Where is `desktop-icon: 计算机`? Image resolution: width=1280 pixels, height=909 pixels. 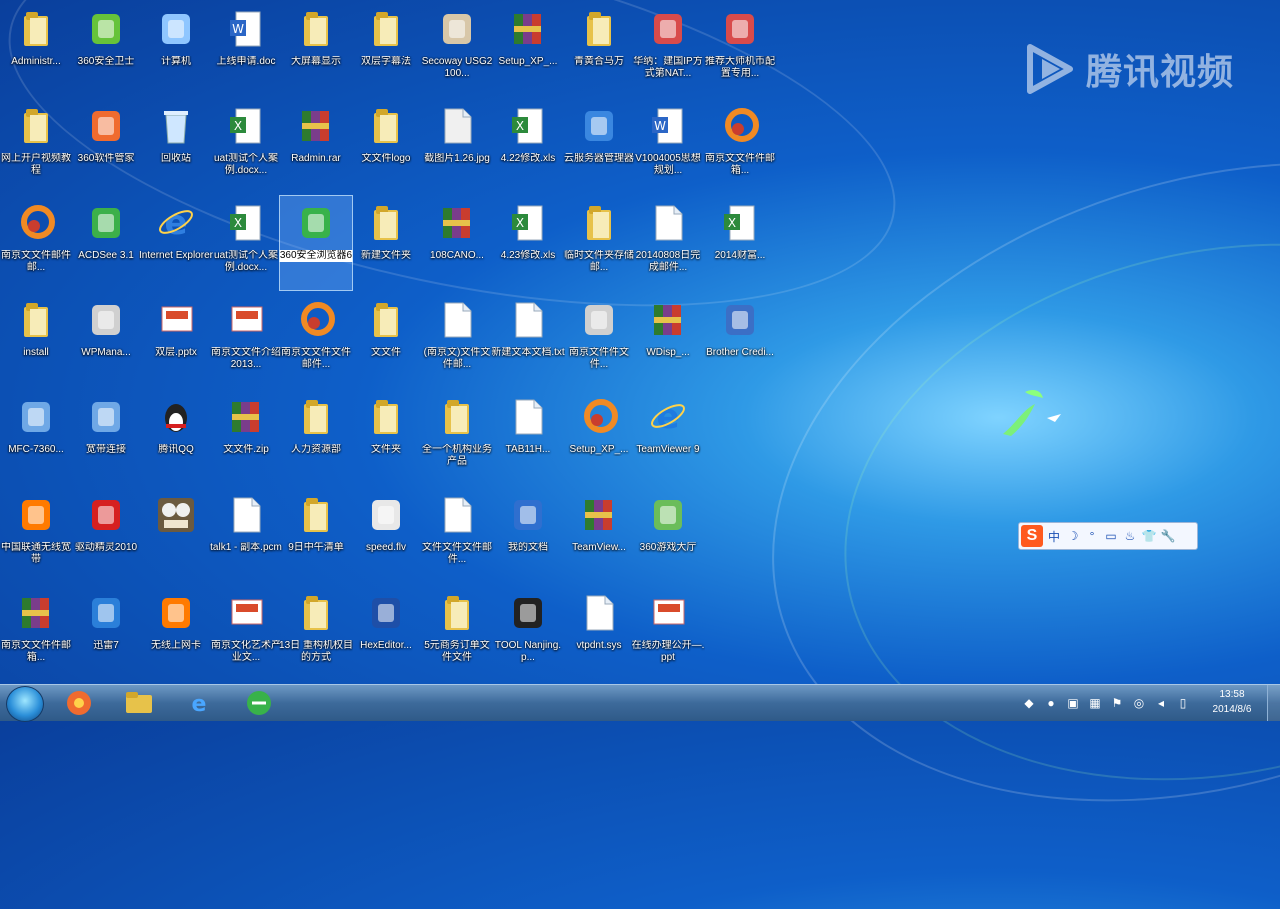
desktop-icon: 计算机 is located at coordinates (176, 49).